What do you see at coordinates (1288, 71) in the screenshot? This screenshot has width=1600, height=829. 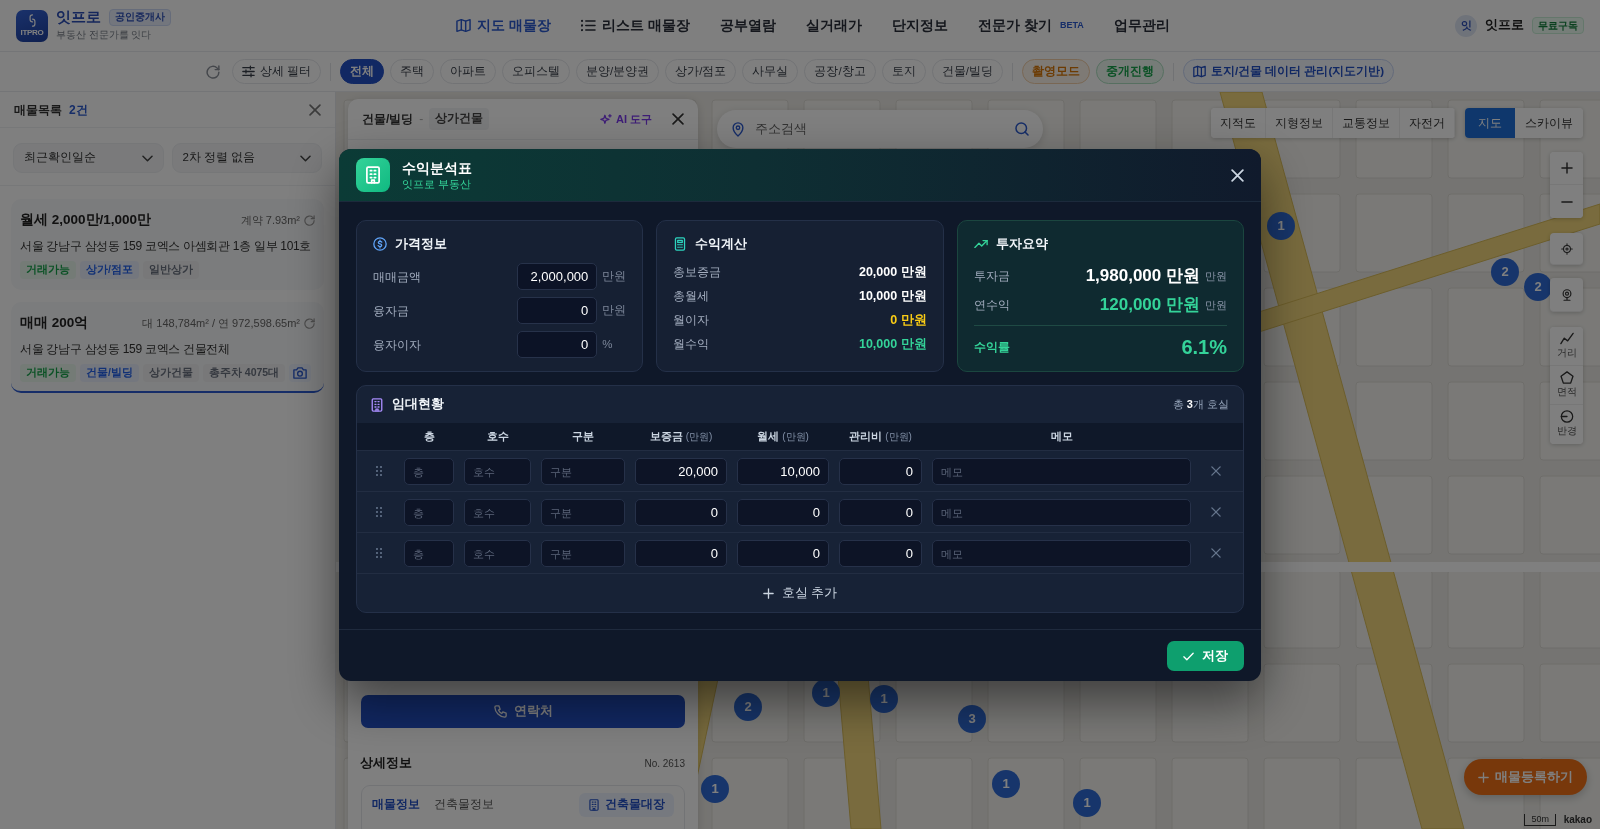 I see `data-management-button: 토지/건물 데이터 관리(지도기반)` at bounding box center [1288, 71].